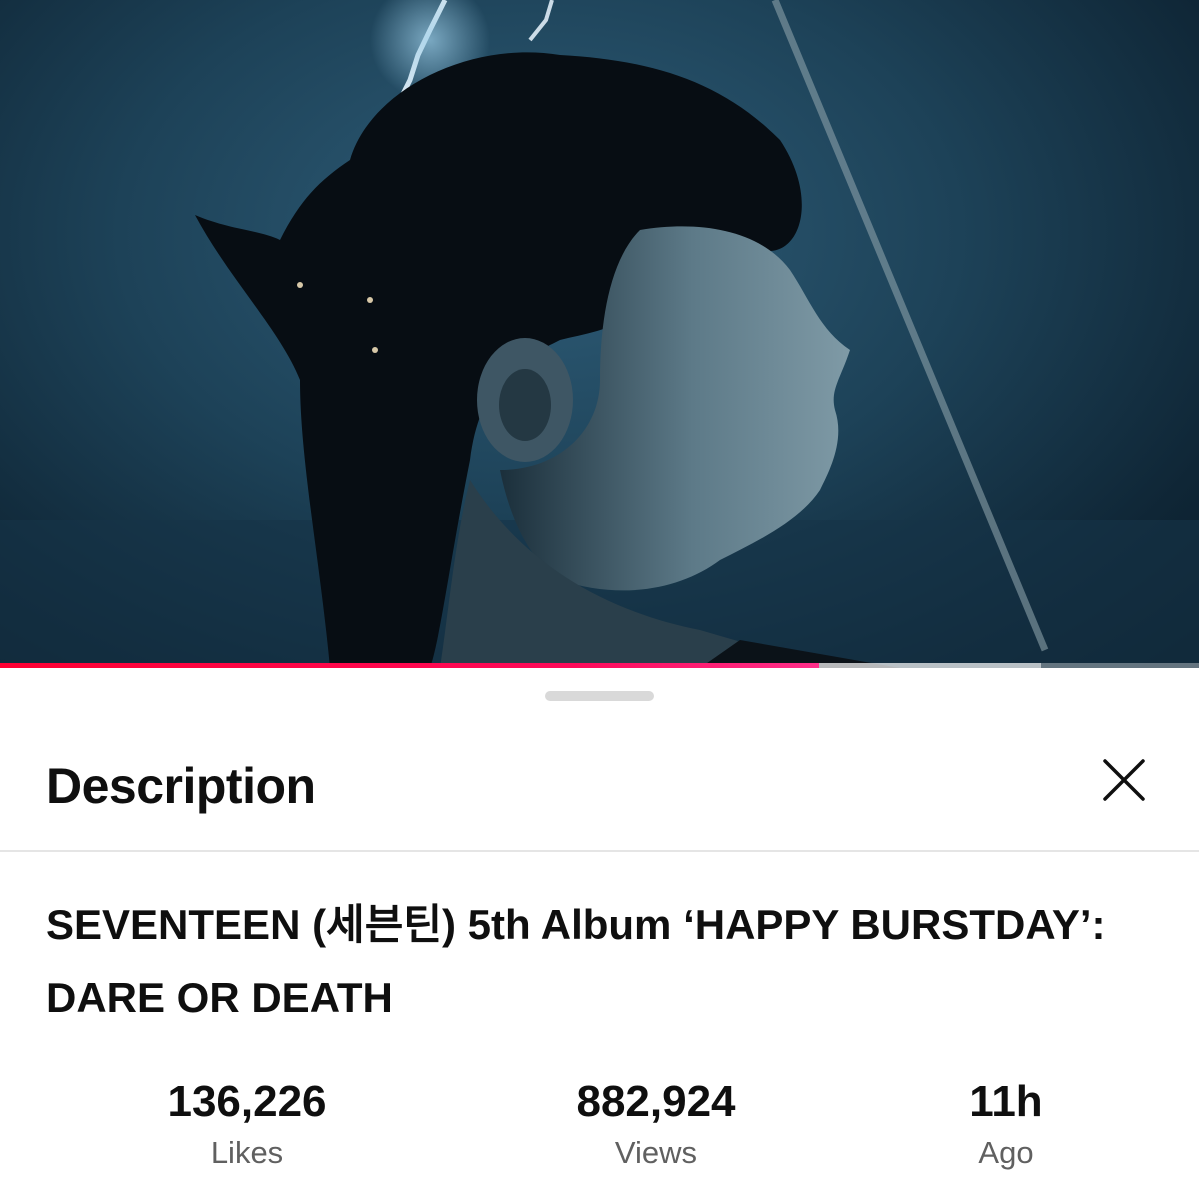 The image size is (1199, 1200). What do you see at coordinates (1006, 1101) in the screenshot?
I see `upload-age-value: 11h` at bounding box center [1006, 1101].